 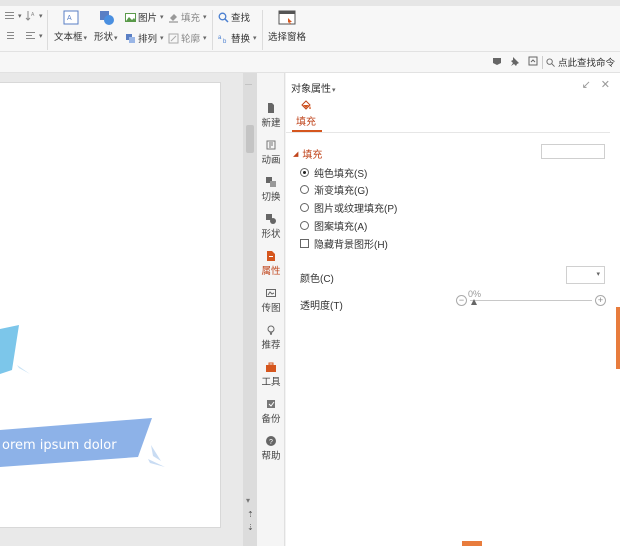 I want to click on nav-item-label: 切换, so click(x=271, y=197).